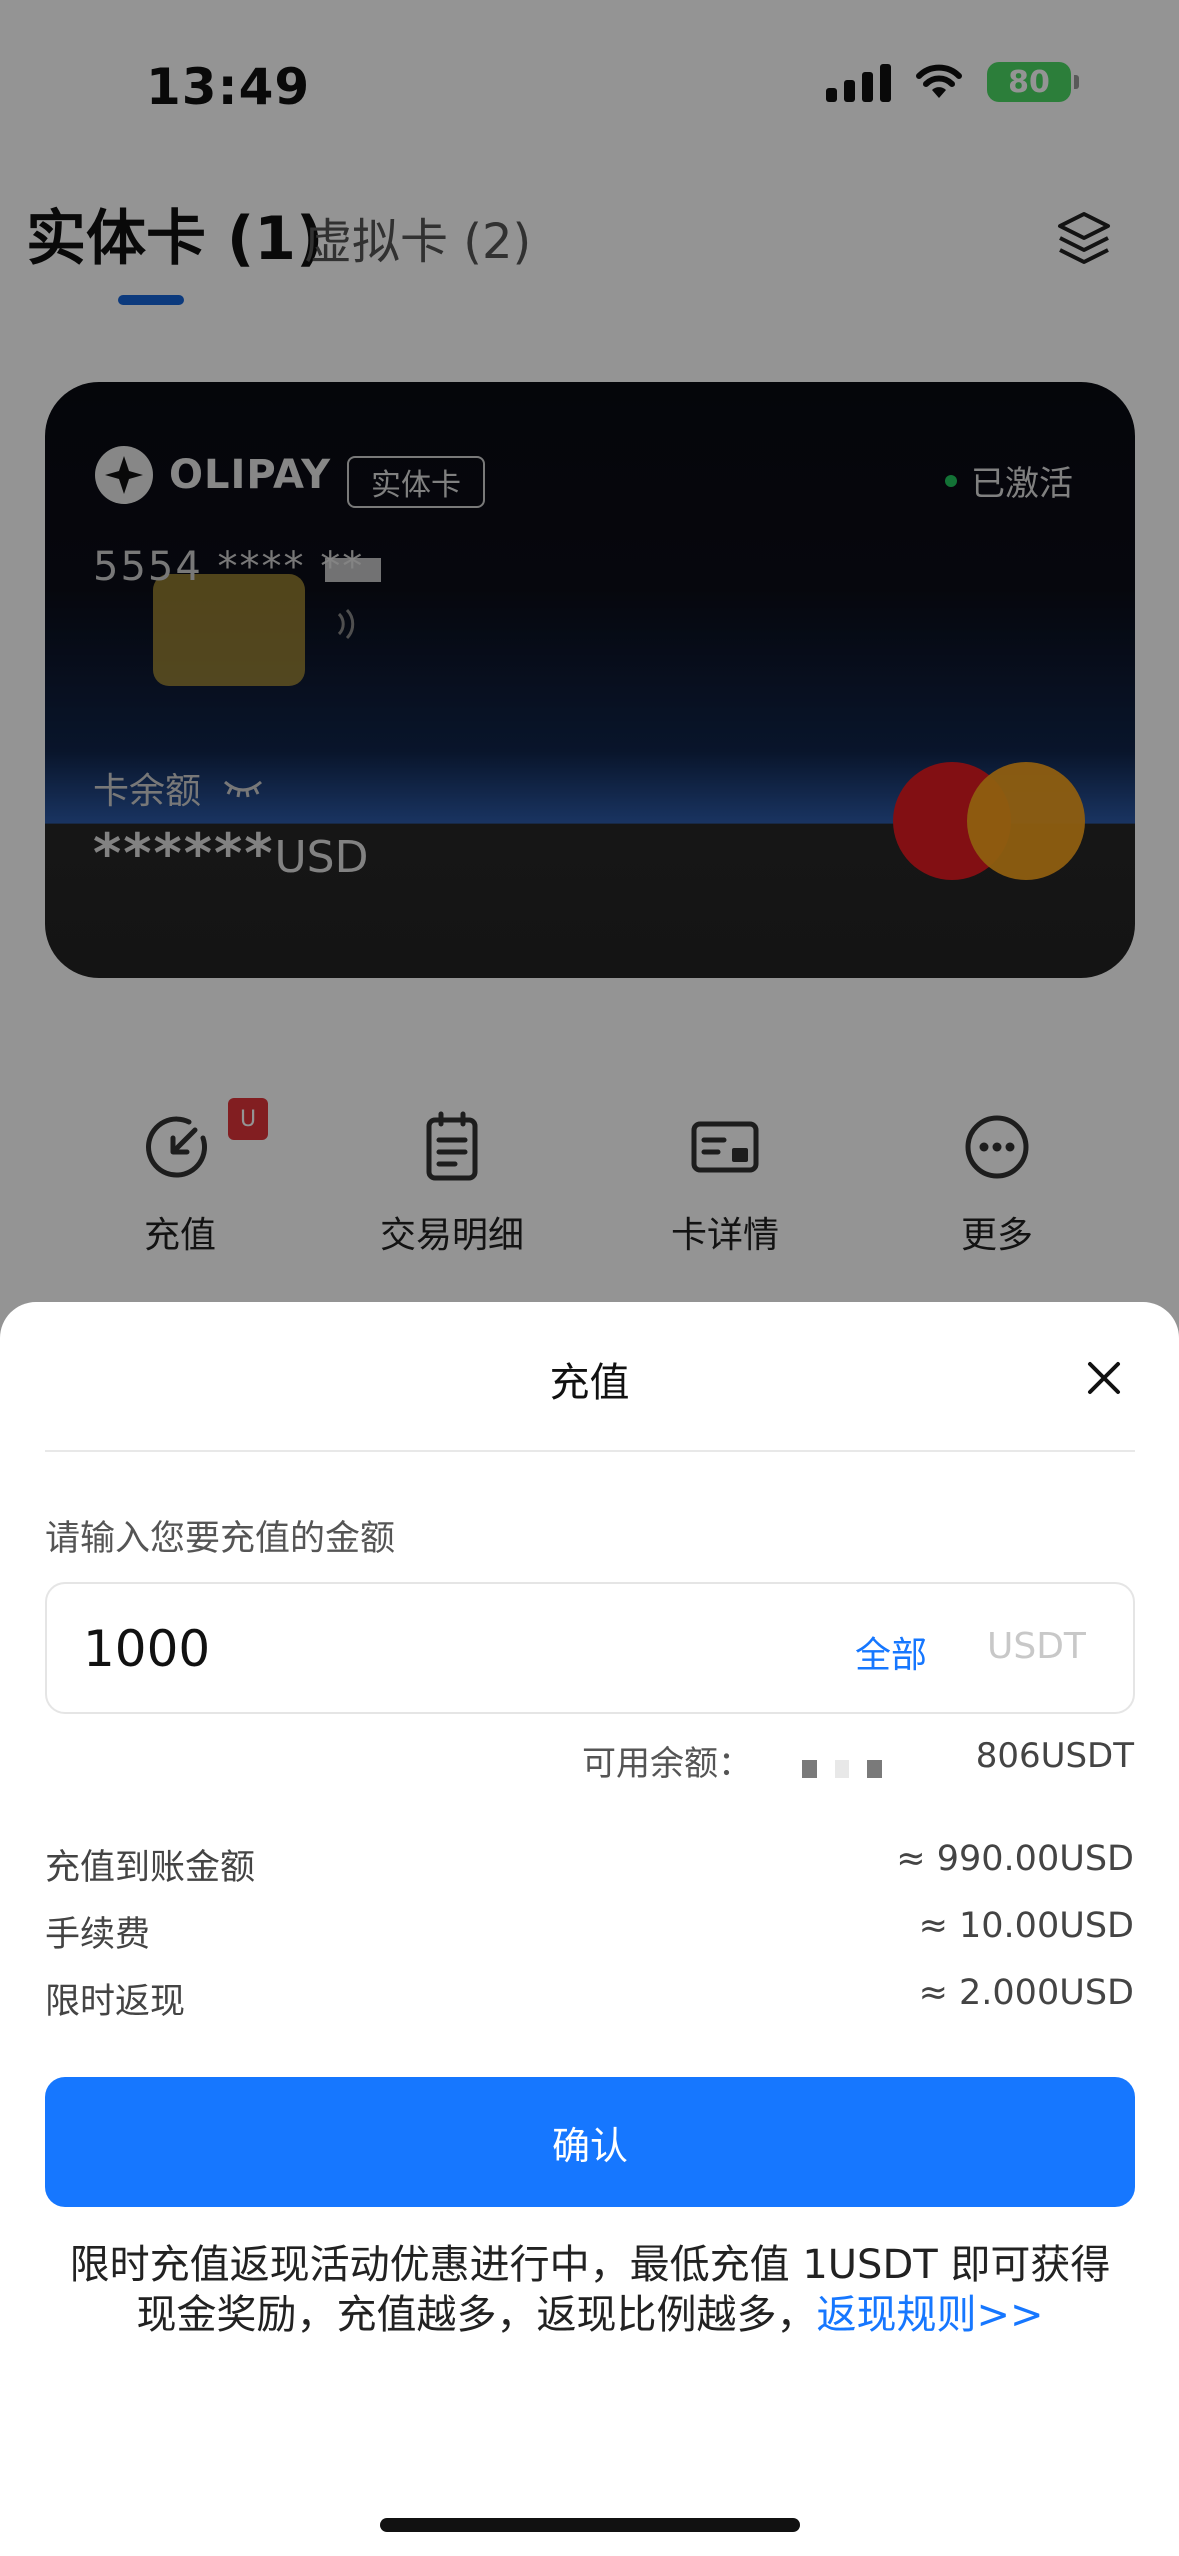 This screenshot has height=2556, width=1179. Describe the element at coordinates (1026, 1993) in the screenshot. I see `cashback-value: ≈ 2.000USD` at that location.